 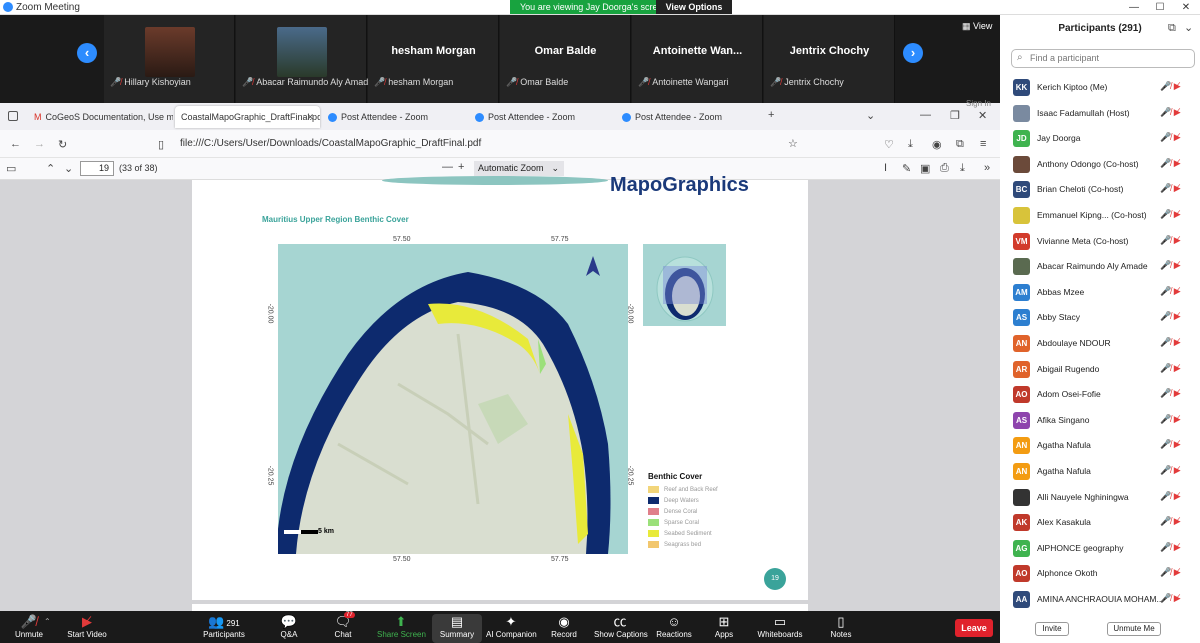 What do you see at coordinates (1100, 269) in the screenshot?
I see `participant-row: Abacar Raimundo Aly Amade 🎤̸ ▶̸` at bounding box center [1100, 269].